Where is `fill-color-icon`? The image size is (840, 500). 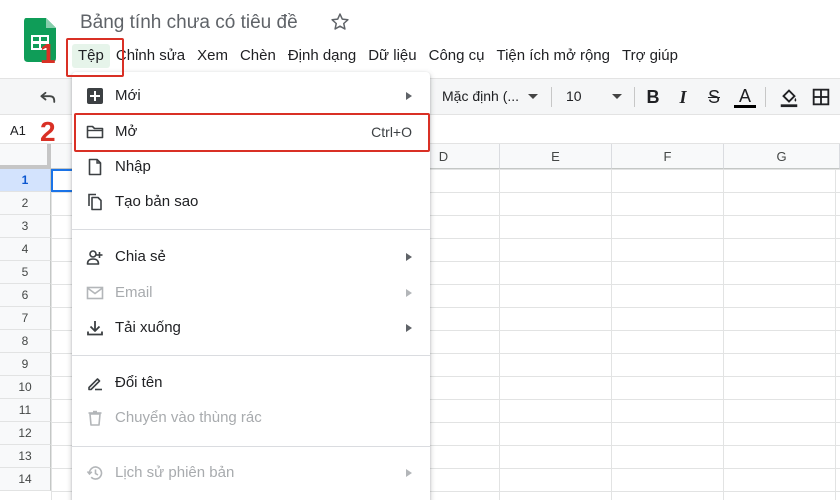 fill-color-icon is located at coordinates (789, 97).